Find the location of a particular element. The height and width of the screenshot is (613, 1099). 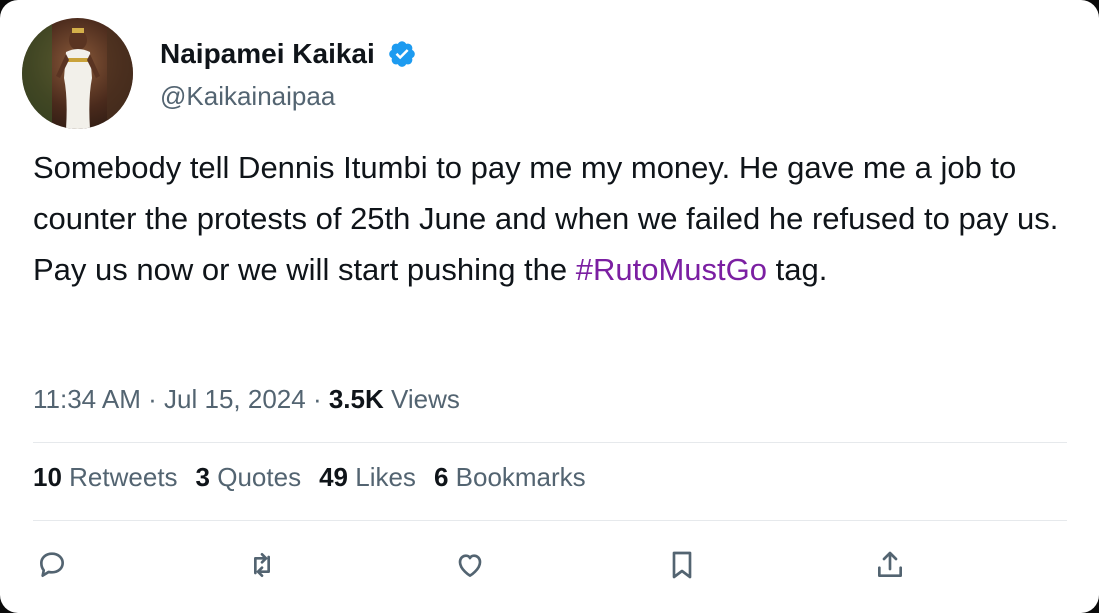

verified-badge-icon is located at coordinates (402, 54).